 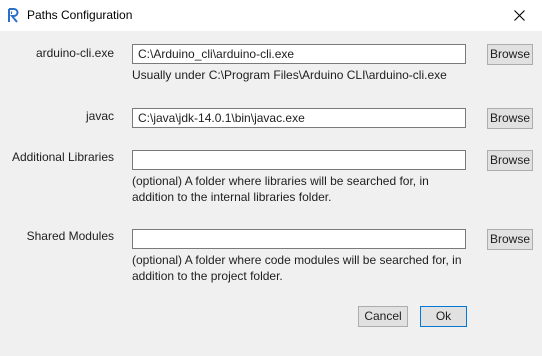 What do you see at coordinates (299, 160) in the screenshot?
I see `additional-libraries-input` at bounding box center [299, 160].